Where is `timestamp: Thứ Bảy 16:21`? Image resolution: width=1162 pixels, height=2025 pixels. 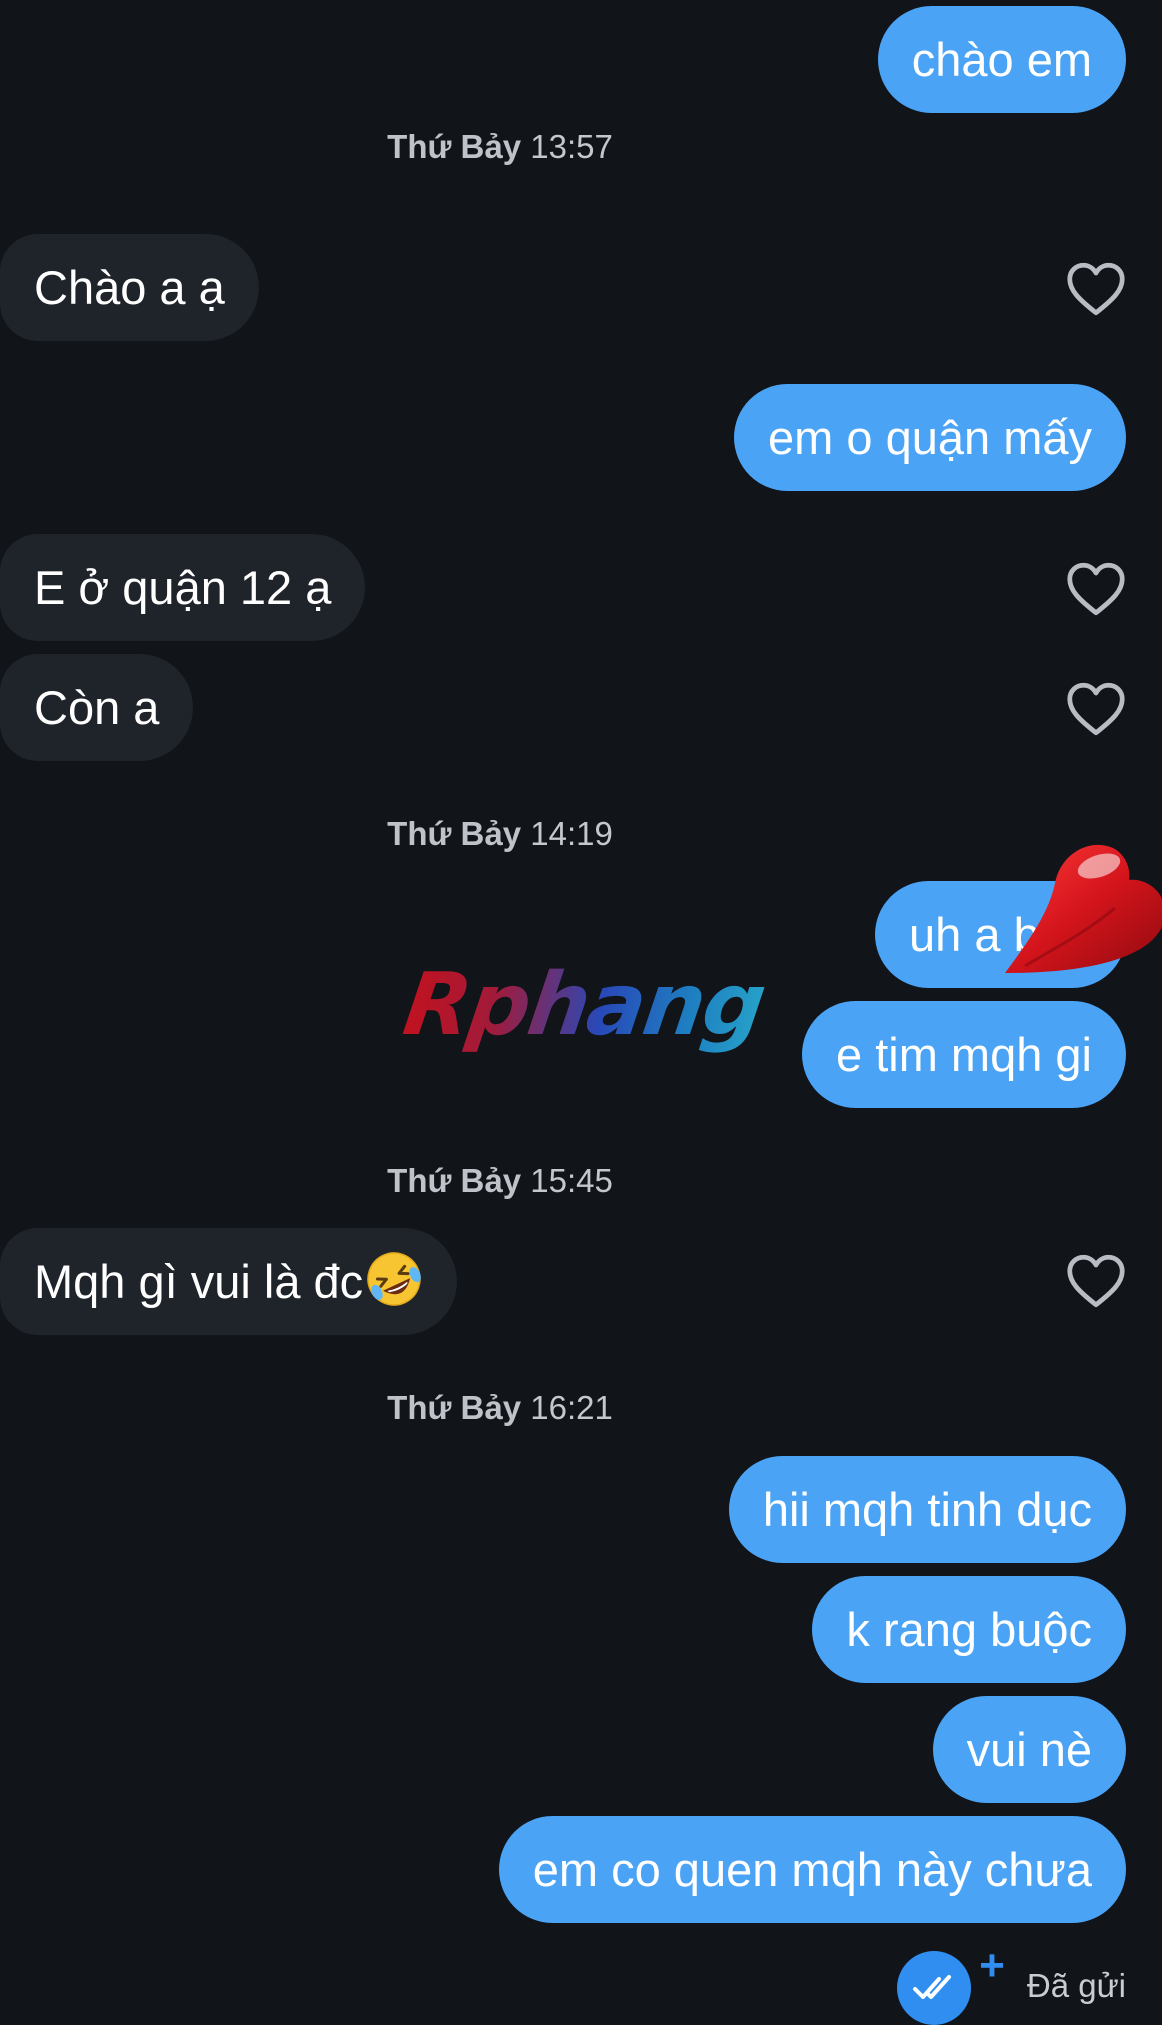 timestamp: Thứ Bảy 16:21 is located at coordinates (500, 1408).